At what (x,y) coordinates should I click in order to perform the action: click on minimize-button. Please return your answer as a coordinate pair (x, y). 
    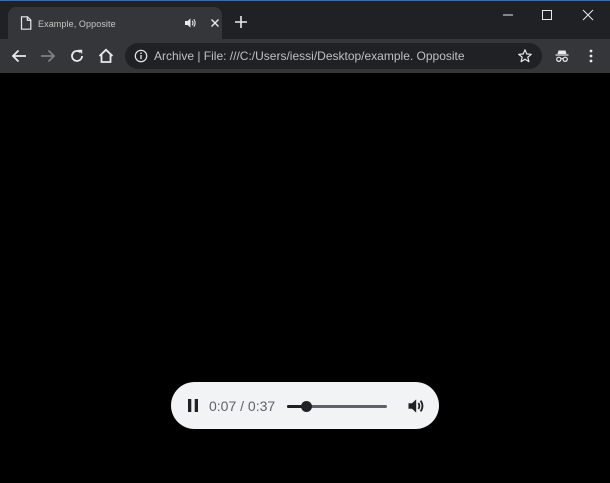
    Looking at the image, I should click on (508, 15).